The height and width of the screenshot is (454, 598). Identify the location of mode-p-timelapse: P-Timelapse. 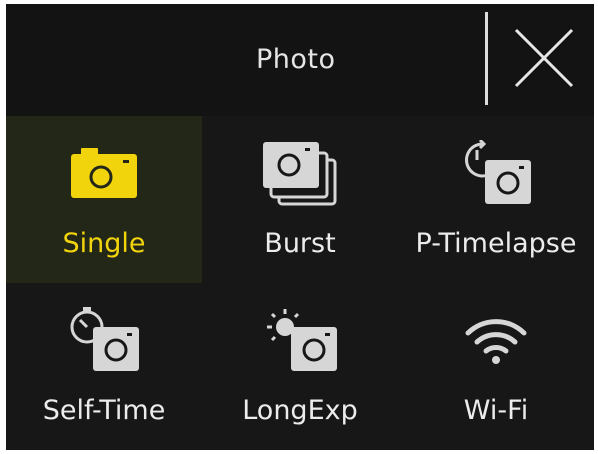
(496, 199).